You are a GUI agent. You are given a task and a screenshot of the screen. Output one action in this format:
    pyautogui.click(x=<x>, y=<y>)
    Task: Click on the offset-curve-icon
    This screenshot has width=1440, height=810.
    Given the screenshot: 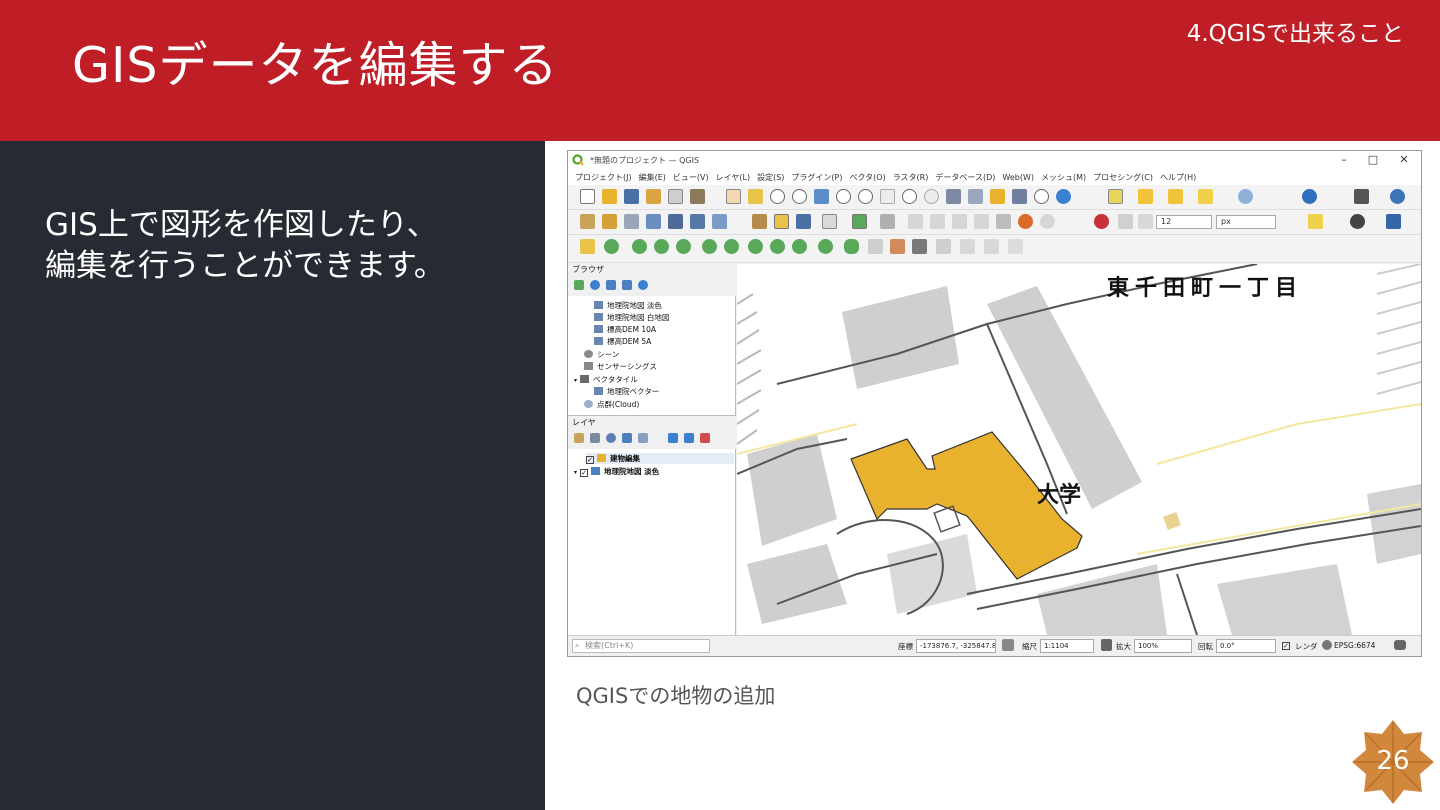 What is the action you would take?
    pyautogui.click(x=799, y=246)
    